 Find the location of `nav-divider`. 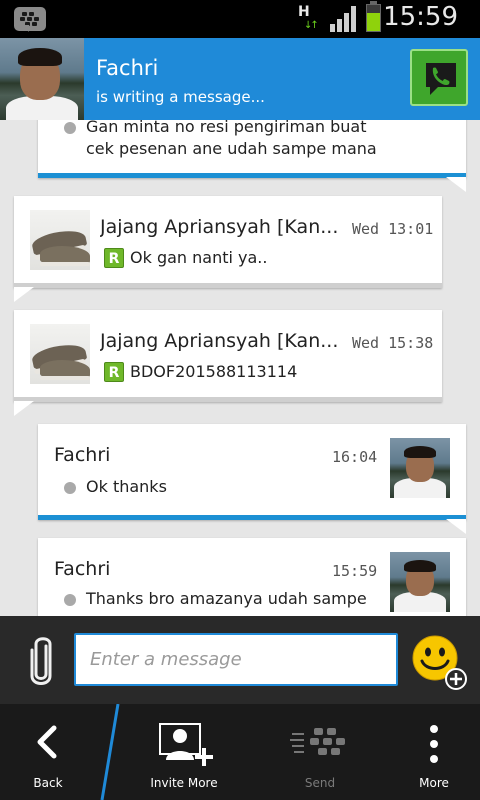

nav-divider is located at coordinates (110, 752).